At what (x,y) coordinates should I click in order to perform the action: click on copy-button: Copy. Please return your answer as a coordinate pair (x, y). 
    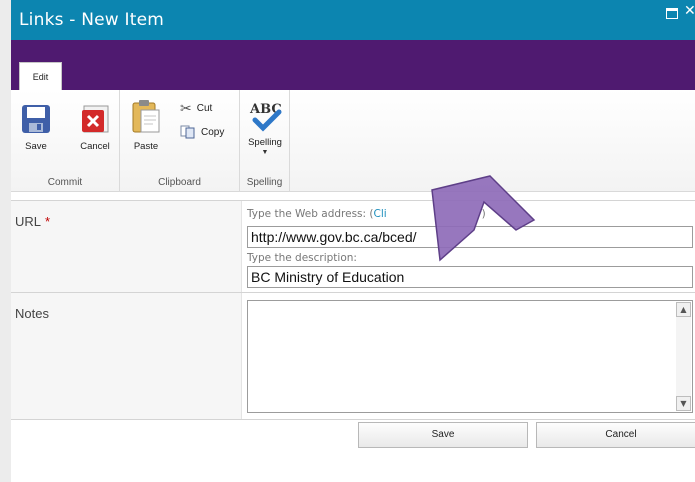
    Looking at the image, I should click on (202, 132).